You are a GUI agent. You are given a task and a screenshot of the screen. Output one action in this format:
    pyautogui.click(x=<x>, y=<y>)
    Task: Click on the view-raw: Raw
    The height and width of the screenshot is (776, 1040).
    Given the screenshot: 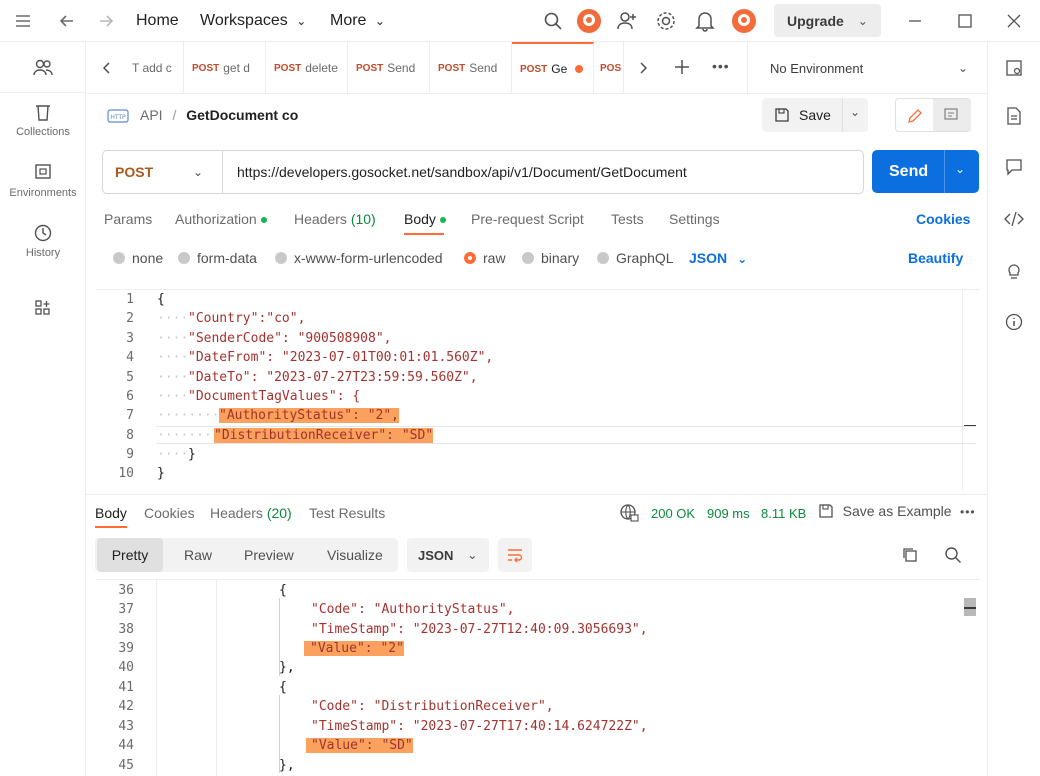 What is the action you would take?
    pyautogui.click(x=198, y=555)
    